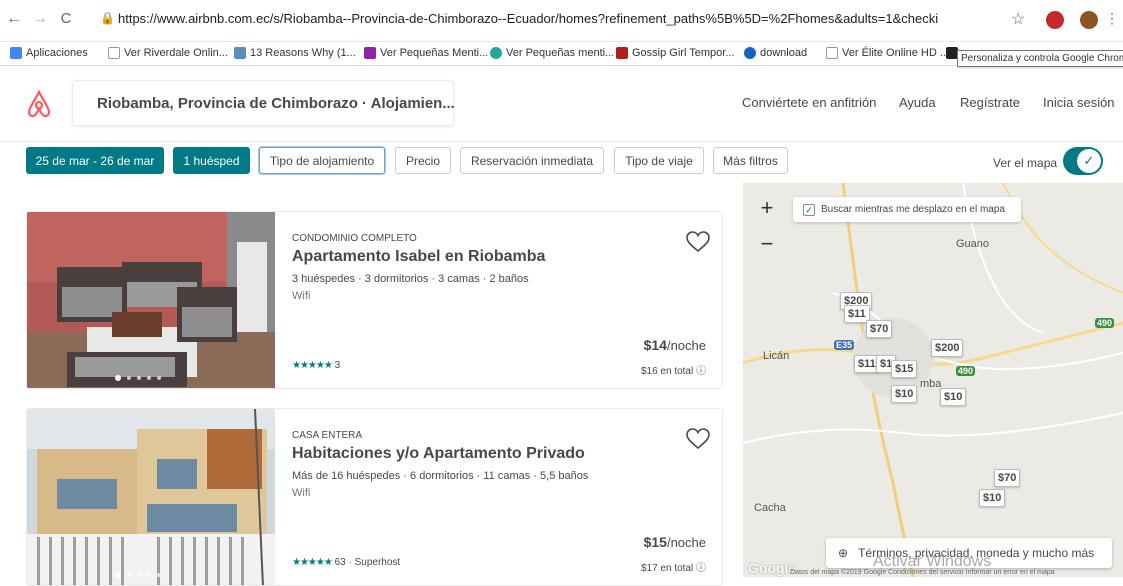  What do you see at coordinates (767, 208) in the screenshot?
I see `zoom-in-button: +` at bounding box center [767, 208].